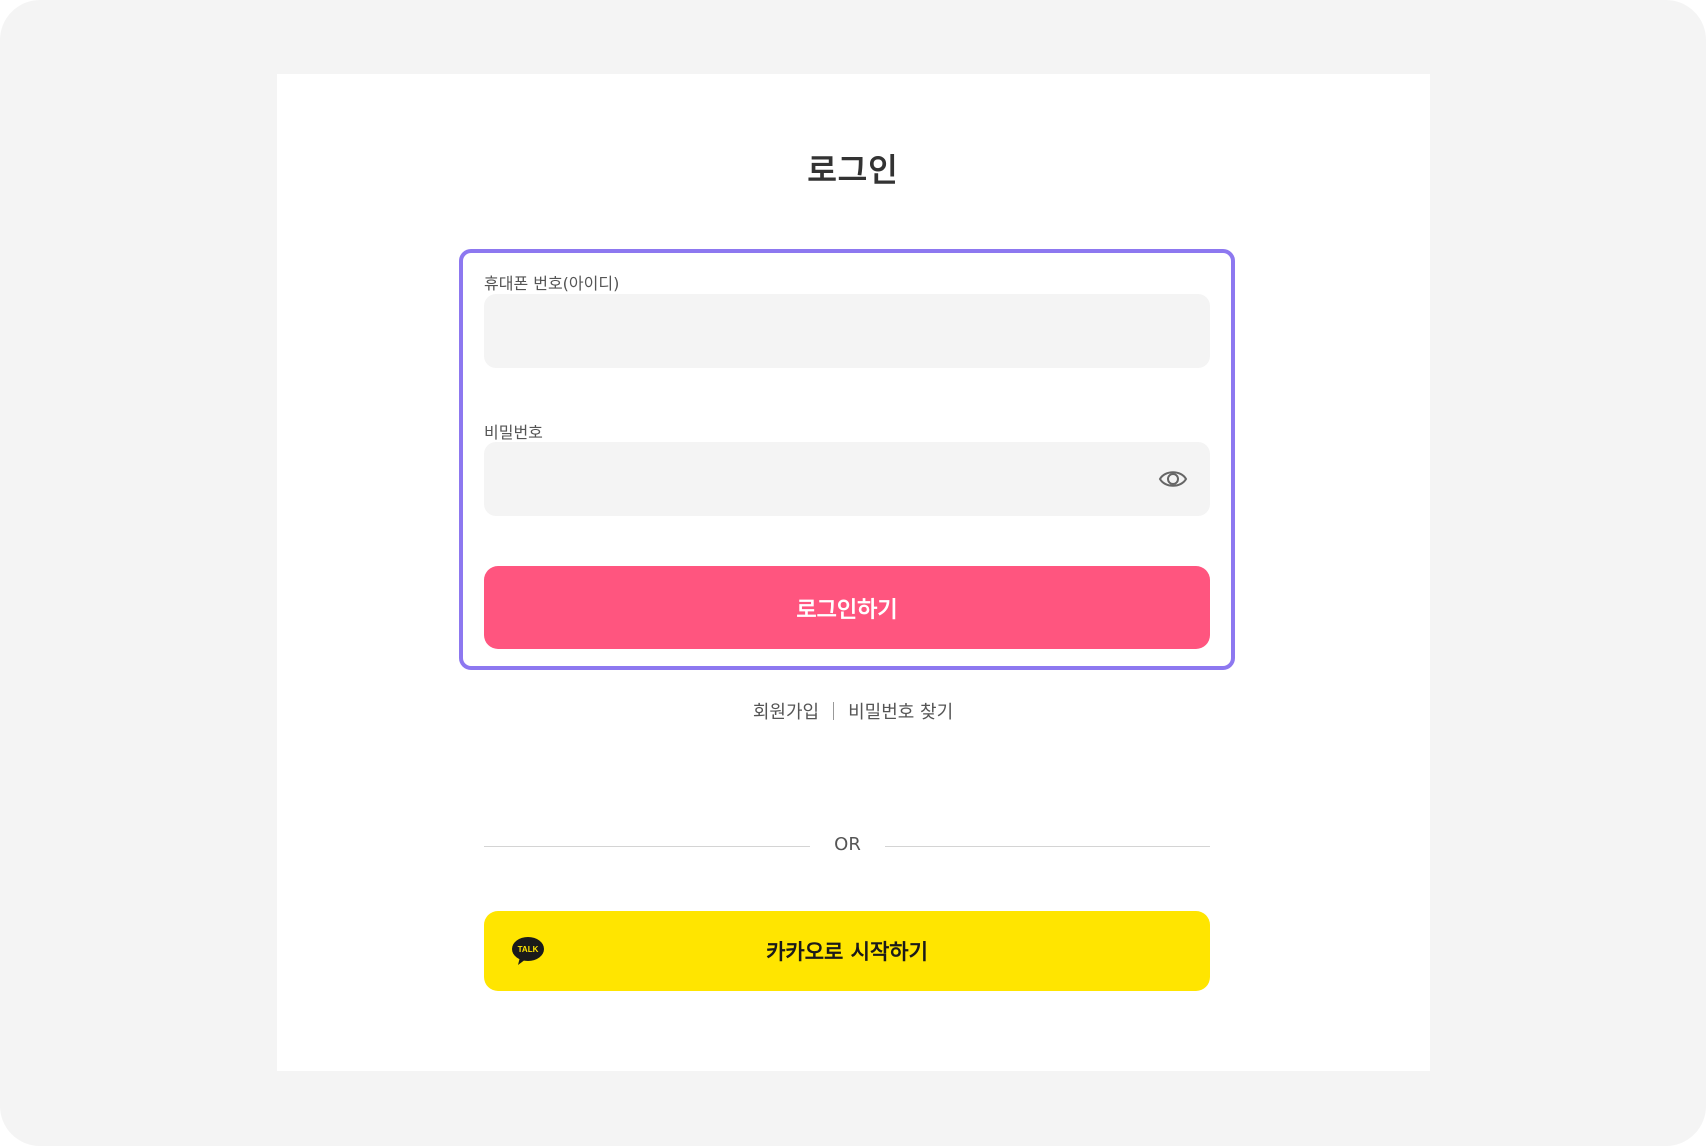 Image resolution: width=1706 pixels, height=1146 pixels. I want to click on kakao-button-label: 카카오로 시작하기, so click(847, 952).